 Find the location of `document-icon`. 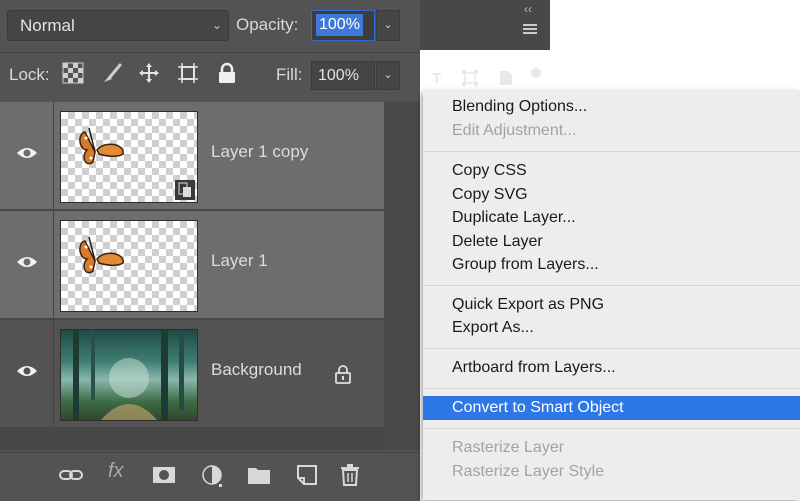

document-icon is located at coordinates (506, 80).